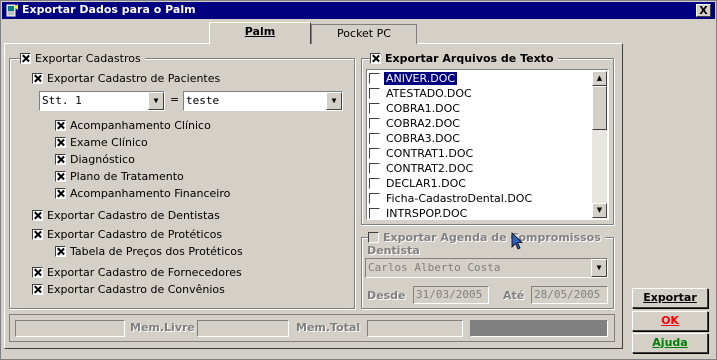 The height and width of the screenshot is (360, 717). What do you see at coordinates (358, 10) in the screenshot?
I see `title-bar: Exportar Dados para o Palm X` at bounding box center [358, 10].